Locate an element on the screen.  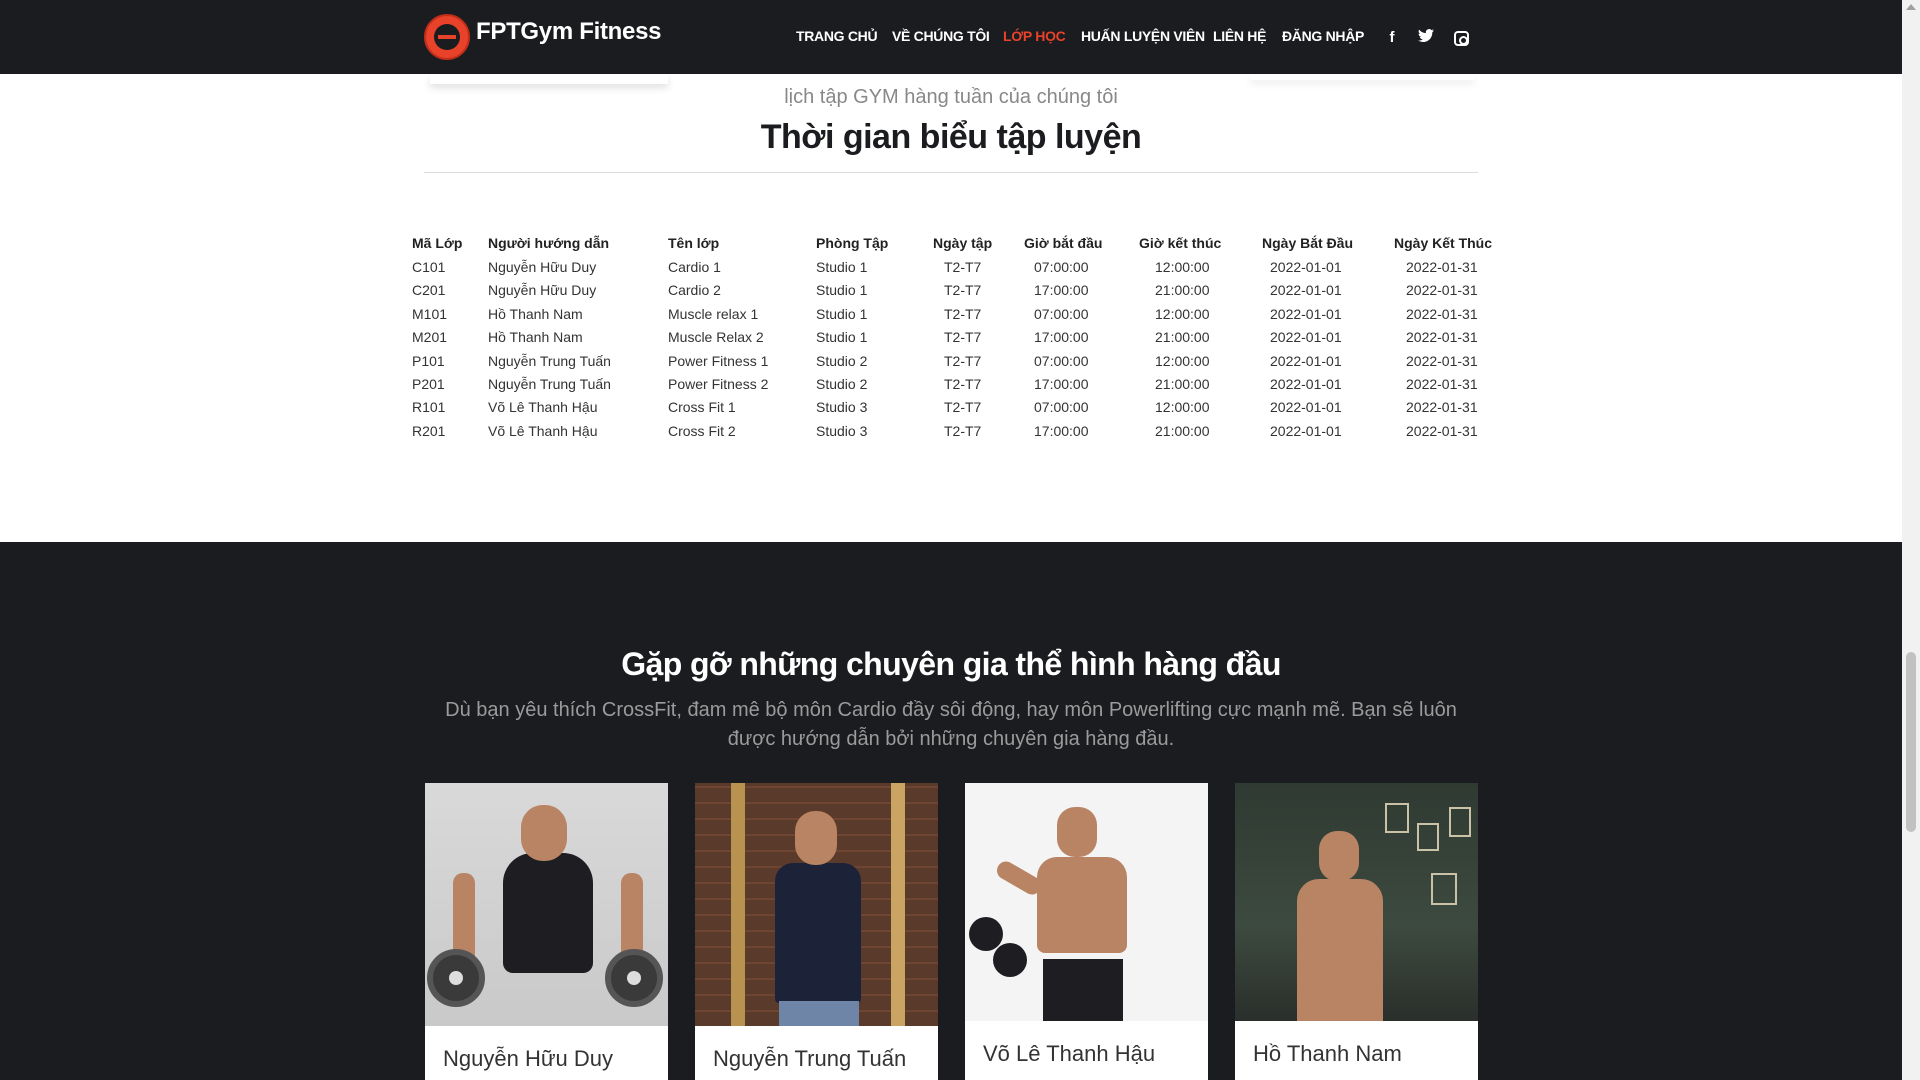
logo-icon is located at coordinates (447, 37).